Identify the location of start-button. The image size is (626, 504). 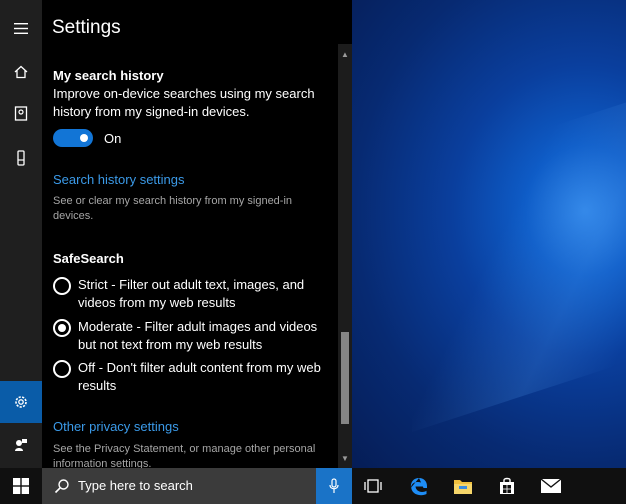
(21, 486).